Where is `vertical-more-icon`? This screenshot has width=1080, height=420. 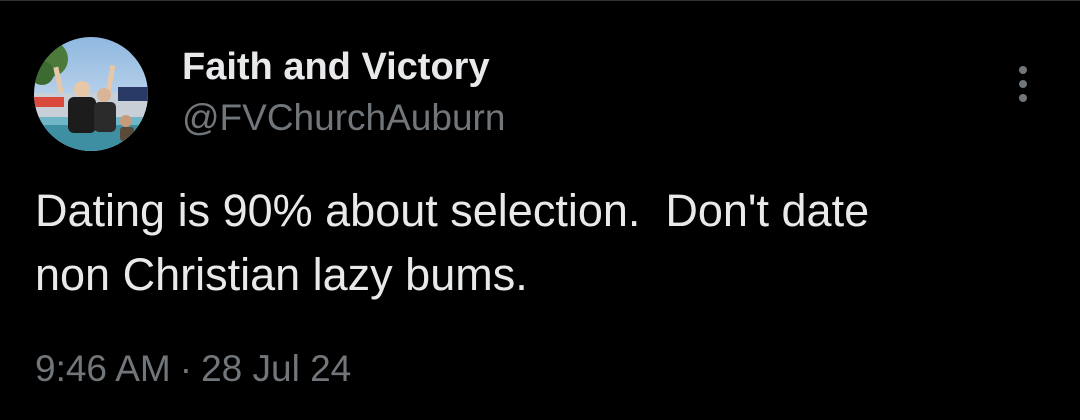
vertical-more-icon is located at coordinates (1023, 84).